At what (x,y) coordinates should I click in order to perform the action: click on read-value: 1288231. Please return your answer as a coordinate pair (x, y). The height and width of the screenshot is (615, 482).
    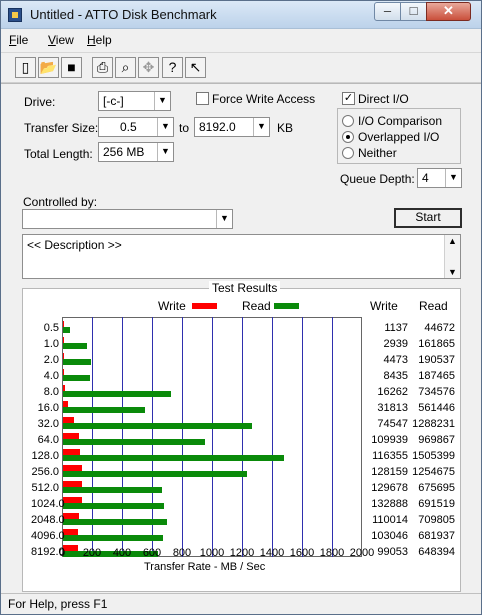
    Looking at the image, I should click on (433, 424).